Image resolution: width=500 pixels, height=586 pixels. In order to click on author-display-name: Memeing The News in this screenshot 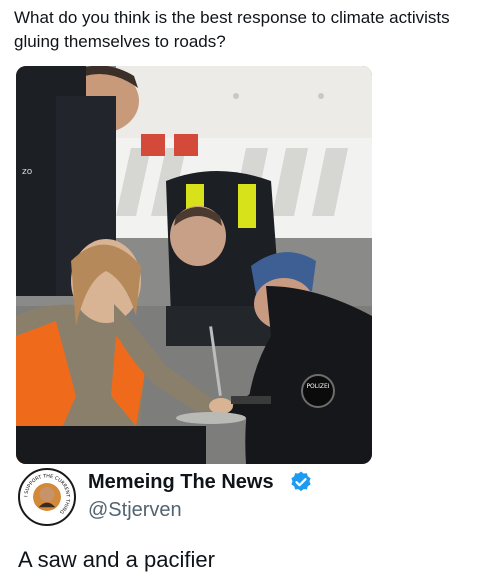, I will do `click(181, 482)`.